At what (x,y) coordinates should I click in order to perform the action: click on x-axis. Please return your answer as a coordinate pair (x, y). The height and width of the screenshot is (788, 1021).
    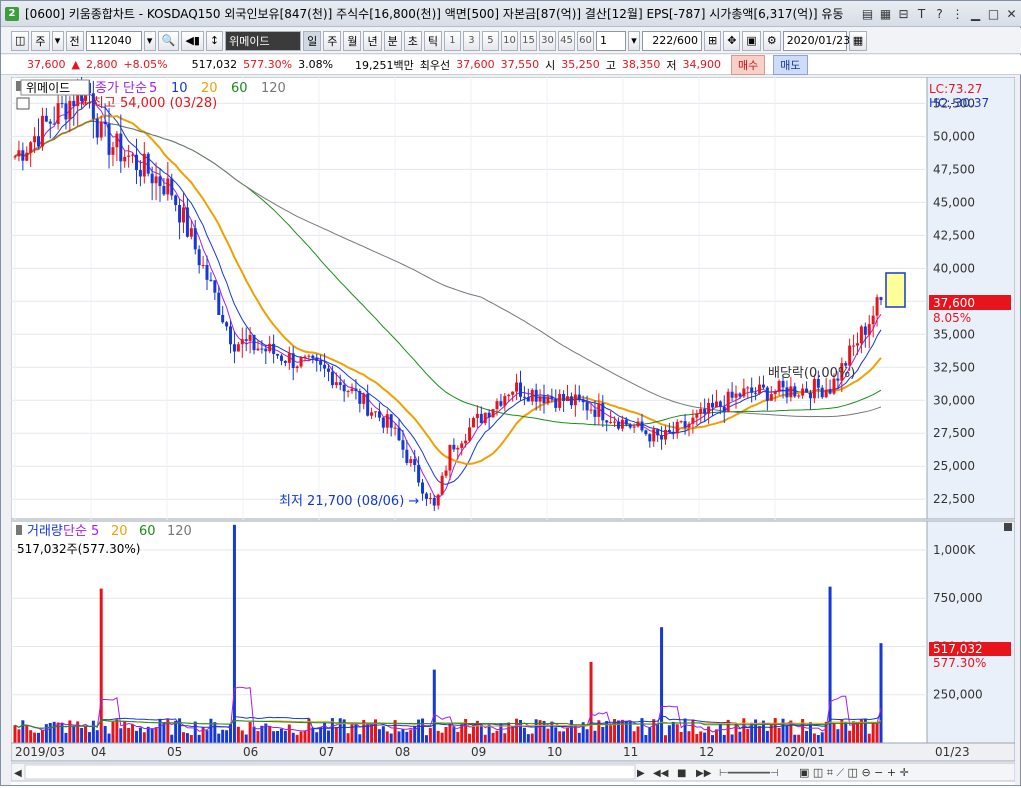
    Looking at the image, I should click on (513, 752).